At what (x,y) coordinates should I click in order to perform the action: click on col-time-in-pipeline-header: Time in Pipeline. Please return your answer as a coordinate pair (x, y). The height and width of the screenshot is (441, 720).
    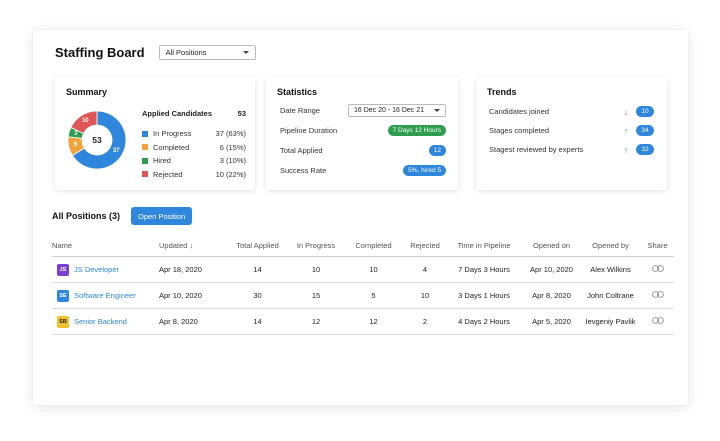
    Looking at the image, I should click on (484, 245).